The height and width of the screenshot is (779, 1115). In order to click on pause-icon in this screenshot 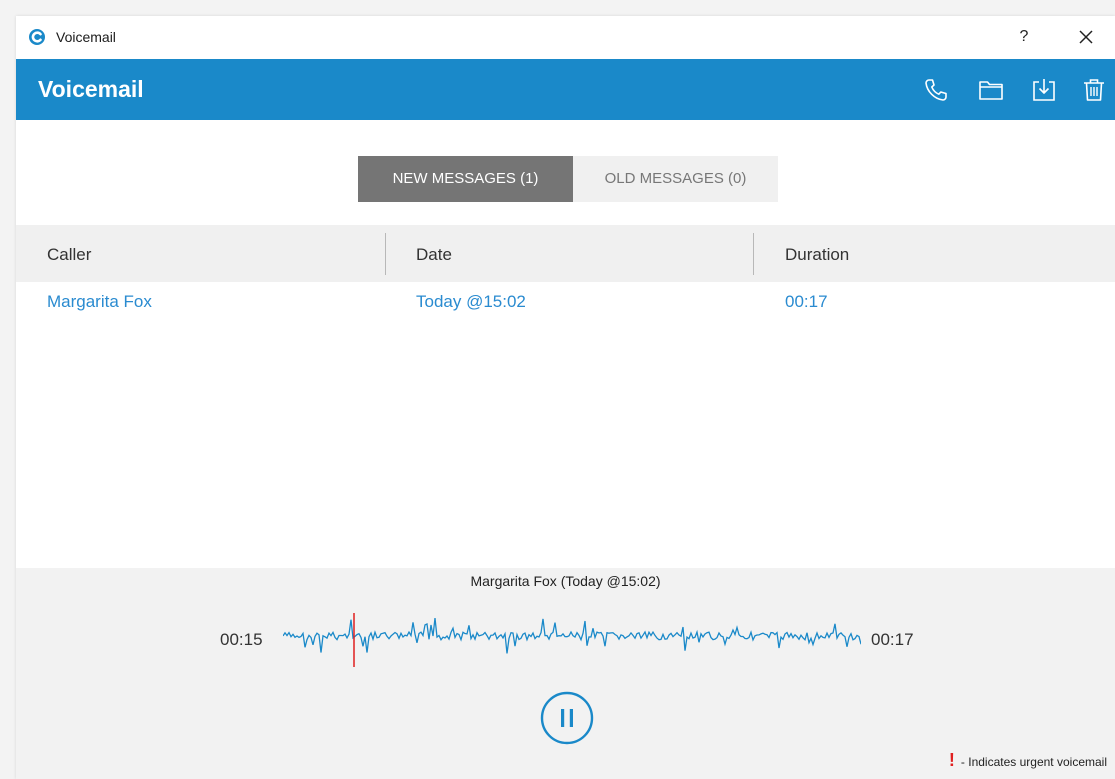, I will do `click(567, 718)`.